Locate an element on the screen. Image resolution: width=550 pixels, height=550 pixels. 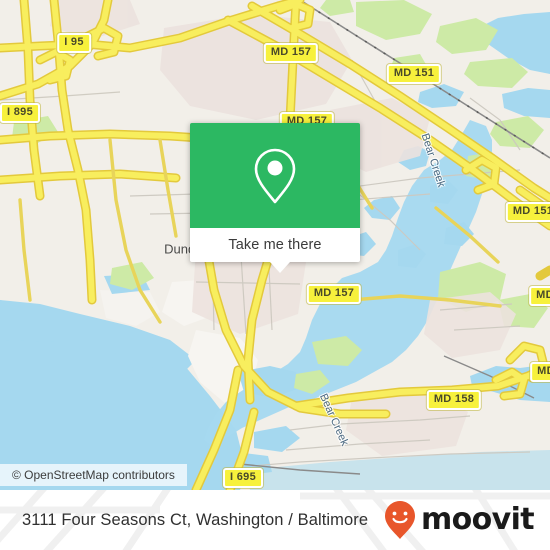
attribution-text: © OpenStreetMap contributors is located at coordinates (93, 475).